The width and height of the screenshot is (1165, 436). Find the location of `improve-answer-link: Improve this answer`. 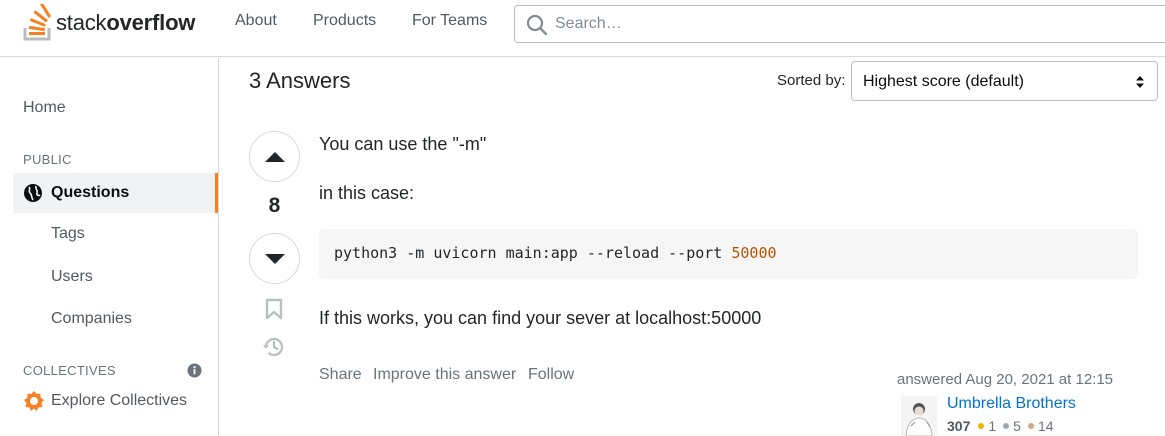

improve-answer-link: Improve this answer is located at coordinates (444, 375).